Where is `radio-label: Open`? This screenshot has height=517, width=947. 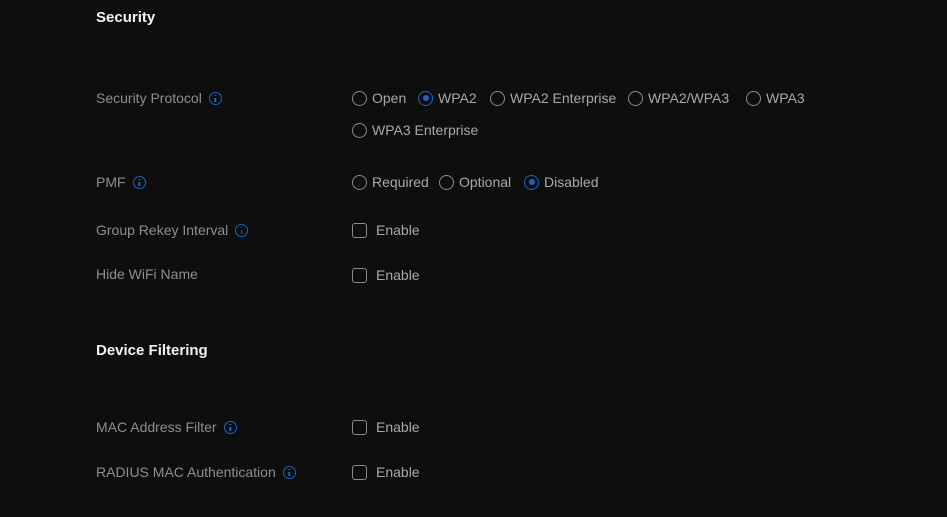 radio-label: Open is located at coordinates (389, 98).